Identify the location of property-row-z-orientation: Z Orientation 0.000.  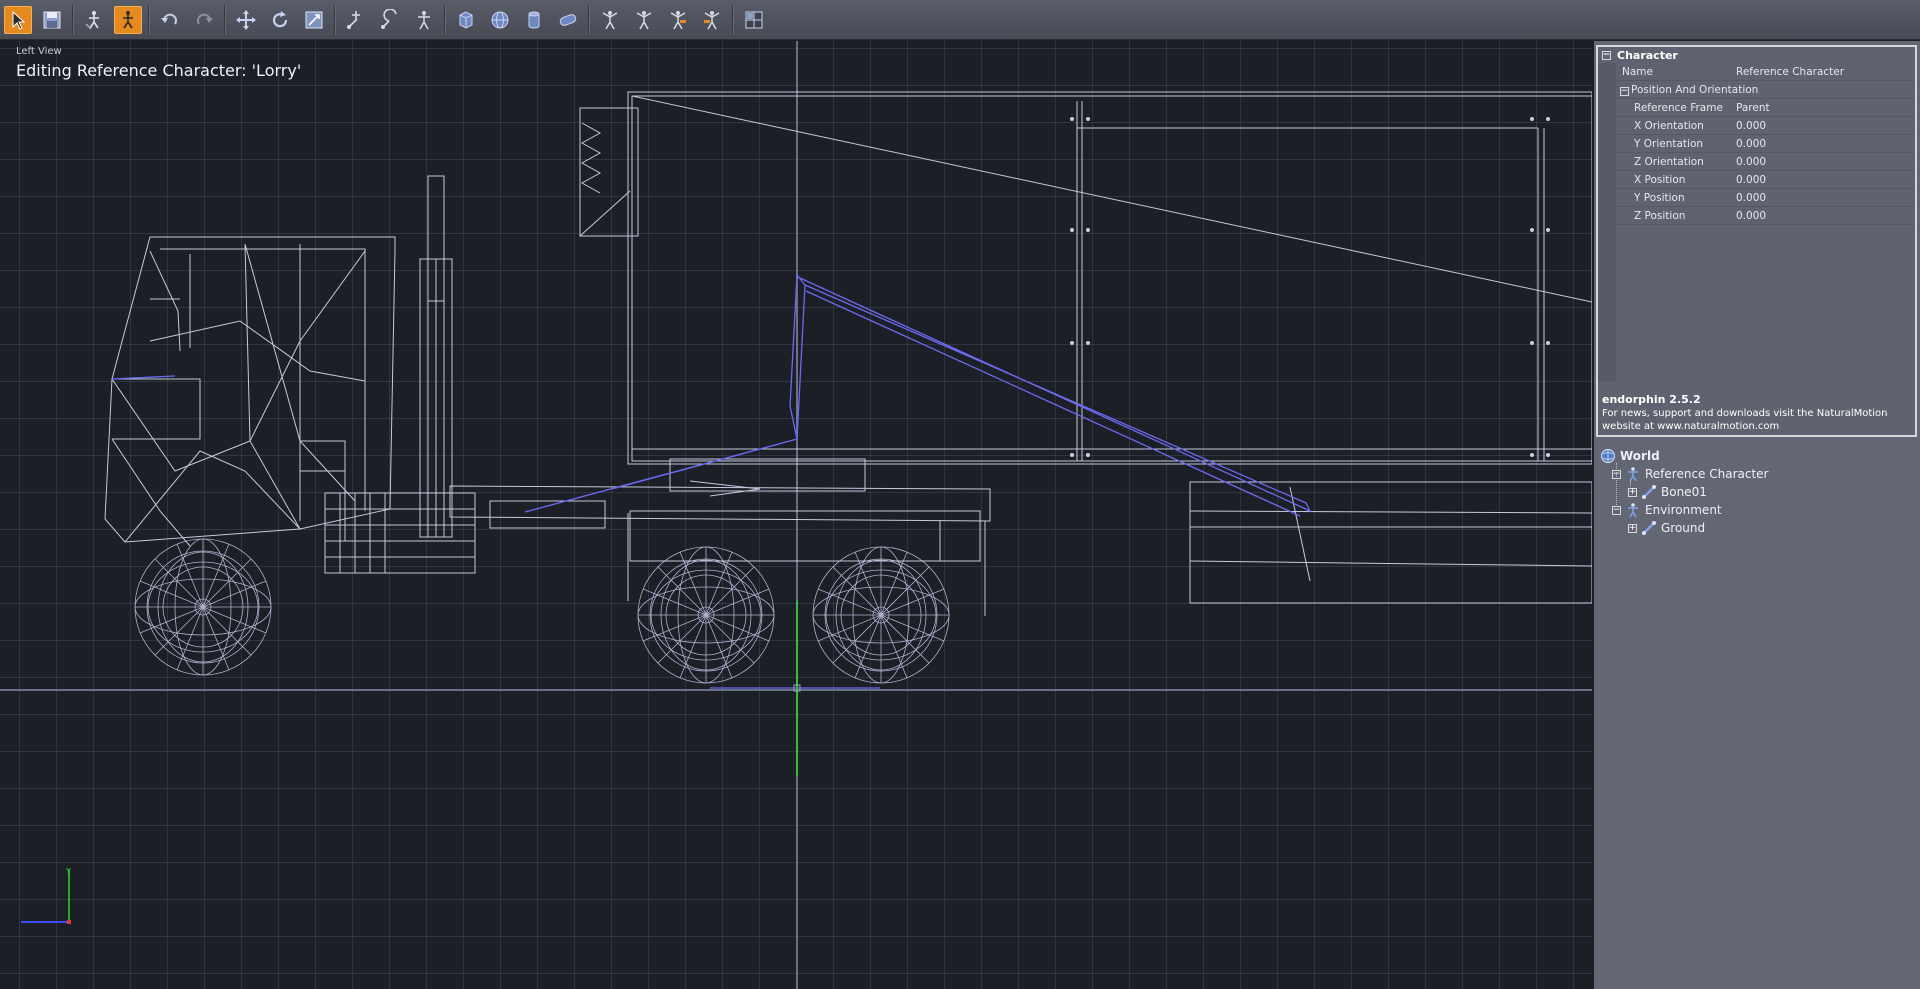
(1756, 162).